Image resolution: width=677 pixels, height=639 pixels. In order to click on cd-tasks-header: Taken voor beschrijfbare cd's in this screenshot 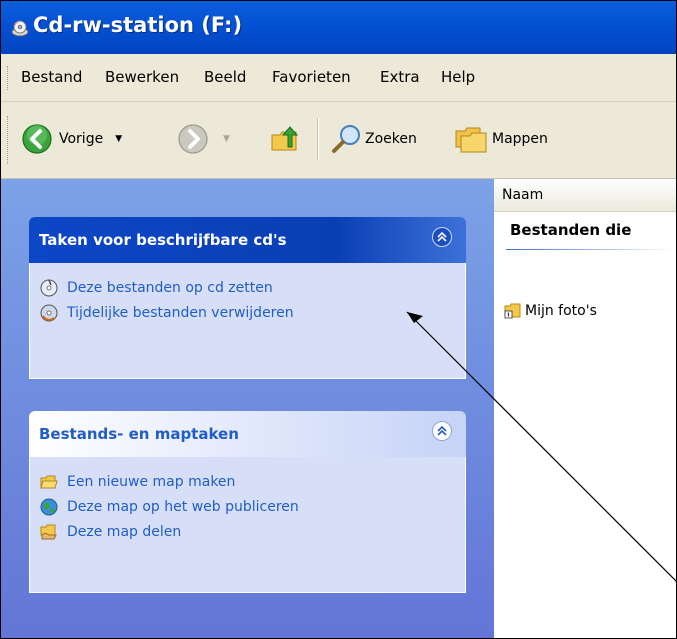, I will do `click(247, 240)`.